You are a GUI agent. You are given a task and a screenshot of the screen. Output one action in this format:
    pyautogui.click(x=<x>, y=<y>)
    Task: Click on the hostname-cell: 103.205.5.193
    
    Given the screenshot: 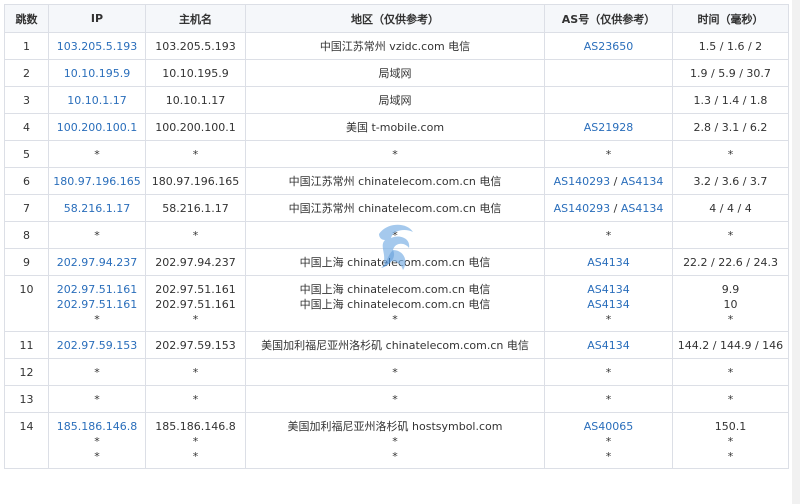 What is the action you would take?
    pyautogui.click(x=195, y=46)
    